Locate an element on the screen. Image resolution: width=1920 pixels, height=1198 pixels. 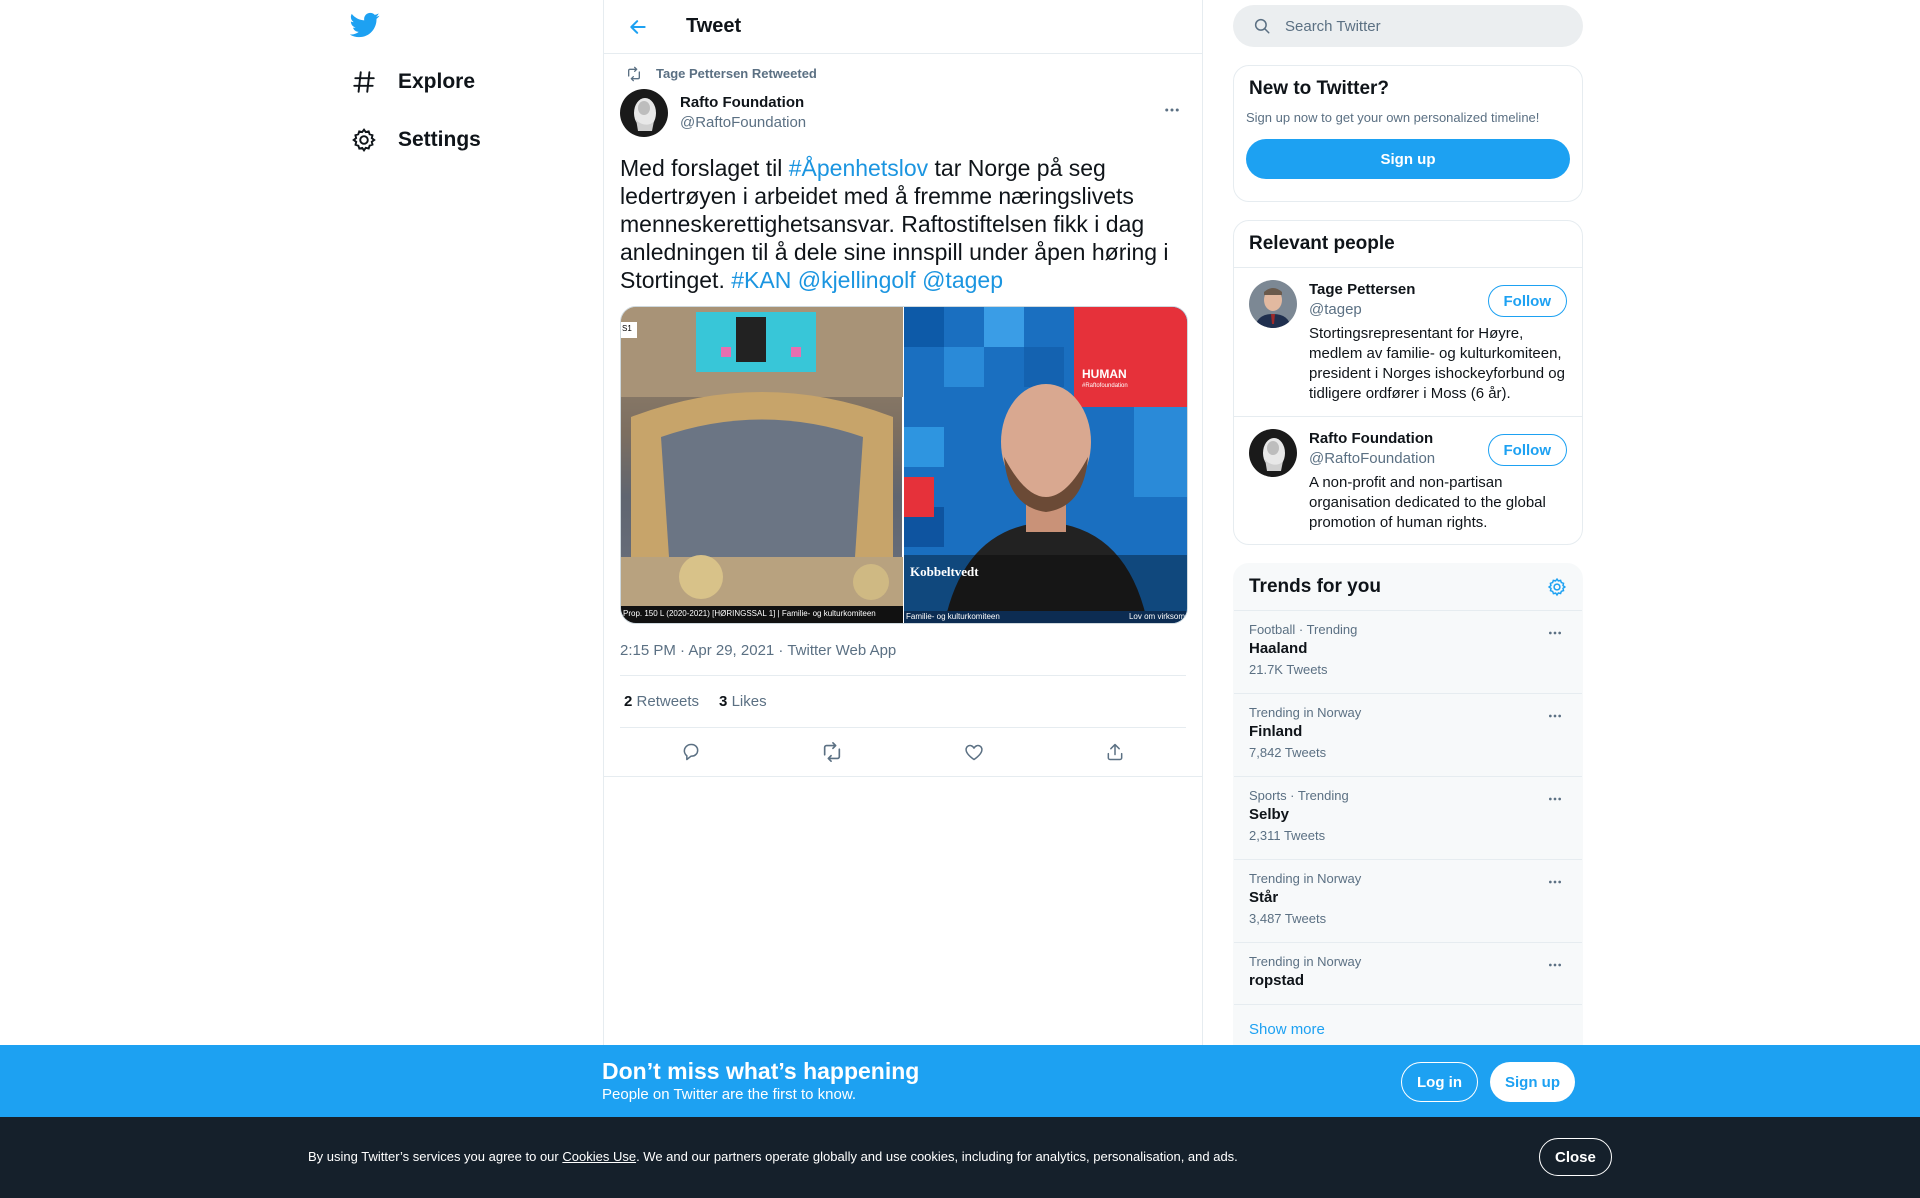
trend-item: Sports · Trending Selby 2,311 Tweets is located at coordinates (1408, 818).